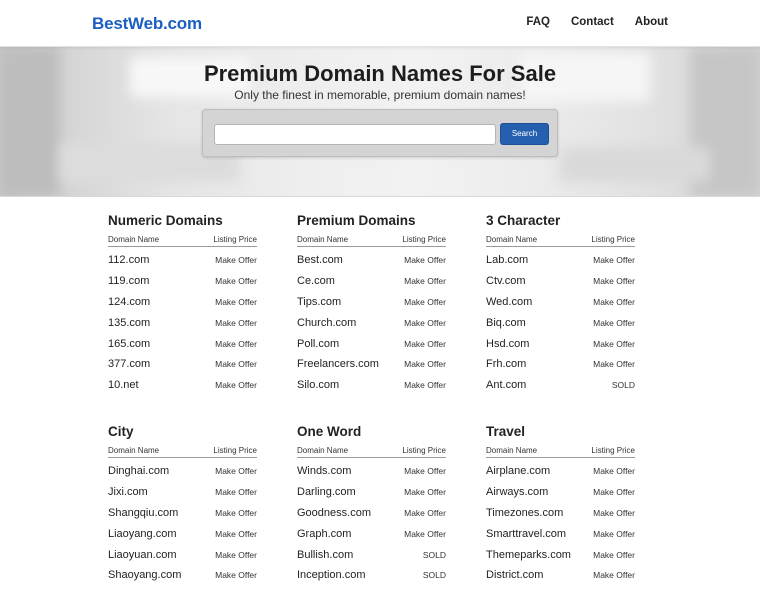 This screenshot has width=760, height=600. Describe the element at coordinates (334, 513) in the screenshot. I see `domain-name-link: Goodness.com` at that location.